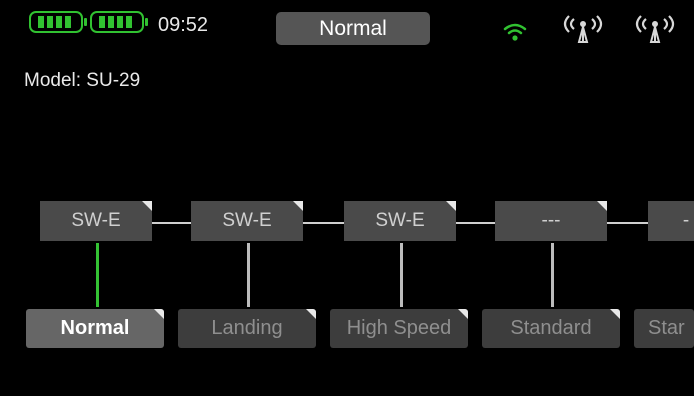  I want to click on model-name: Model: SU-29, so click(82, 80).